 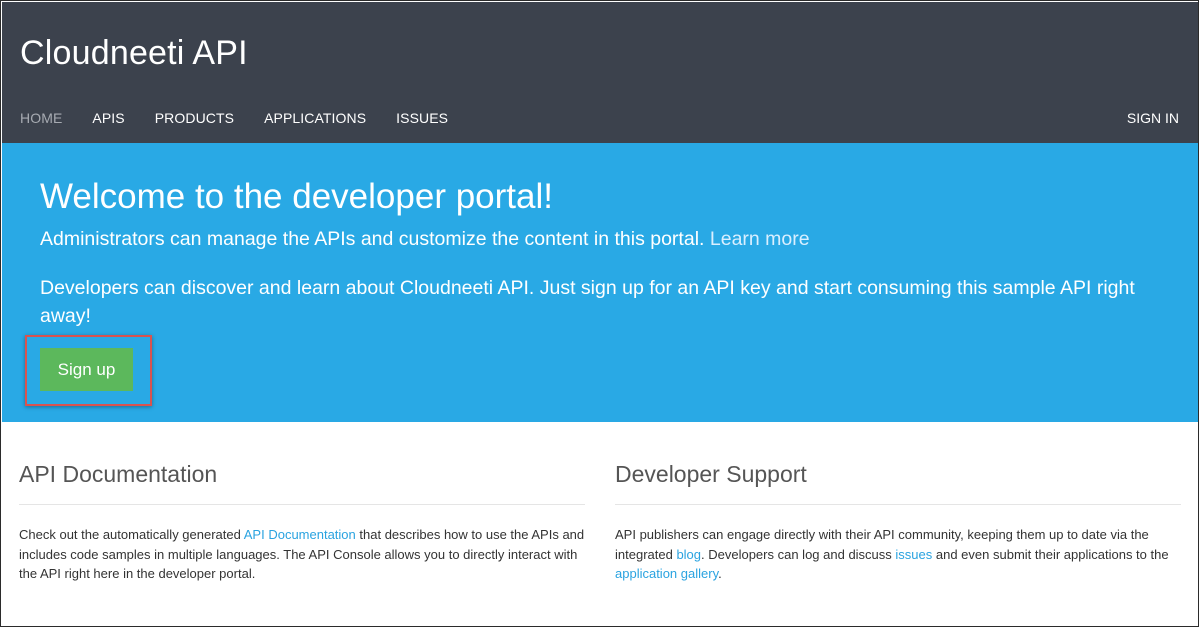 I want to click on developer-support-title: Developer Support, so click(x=898, y=483).